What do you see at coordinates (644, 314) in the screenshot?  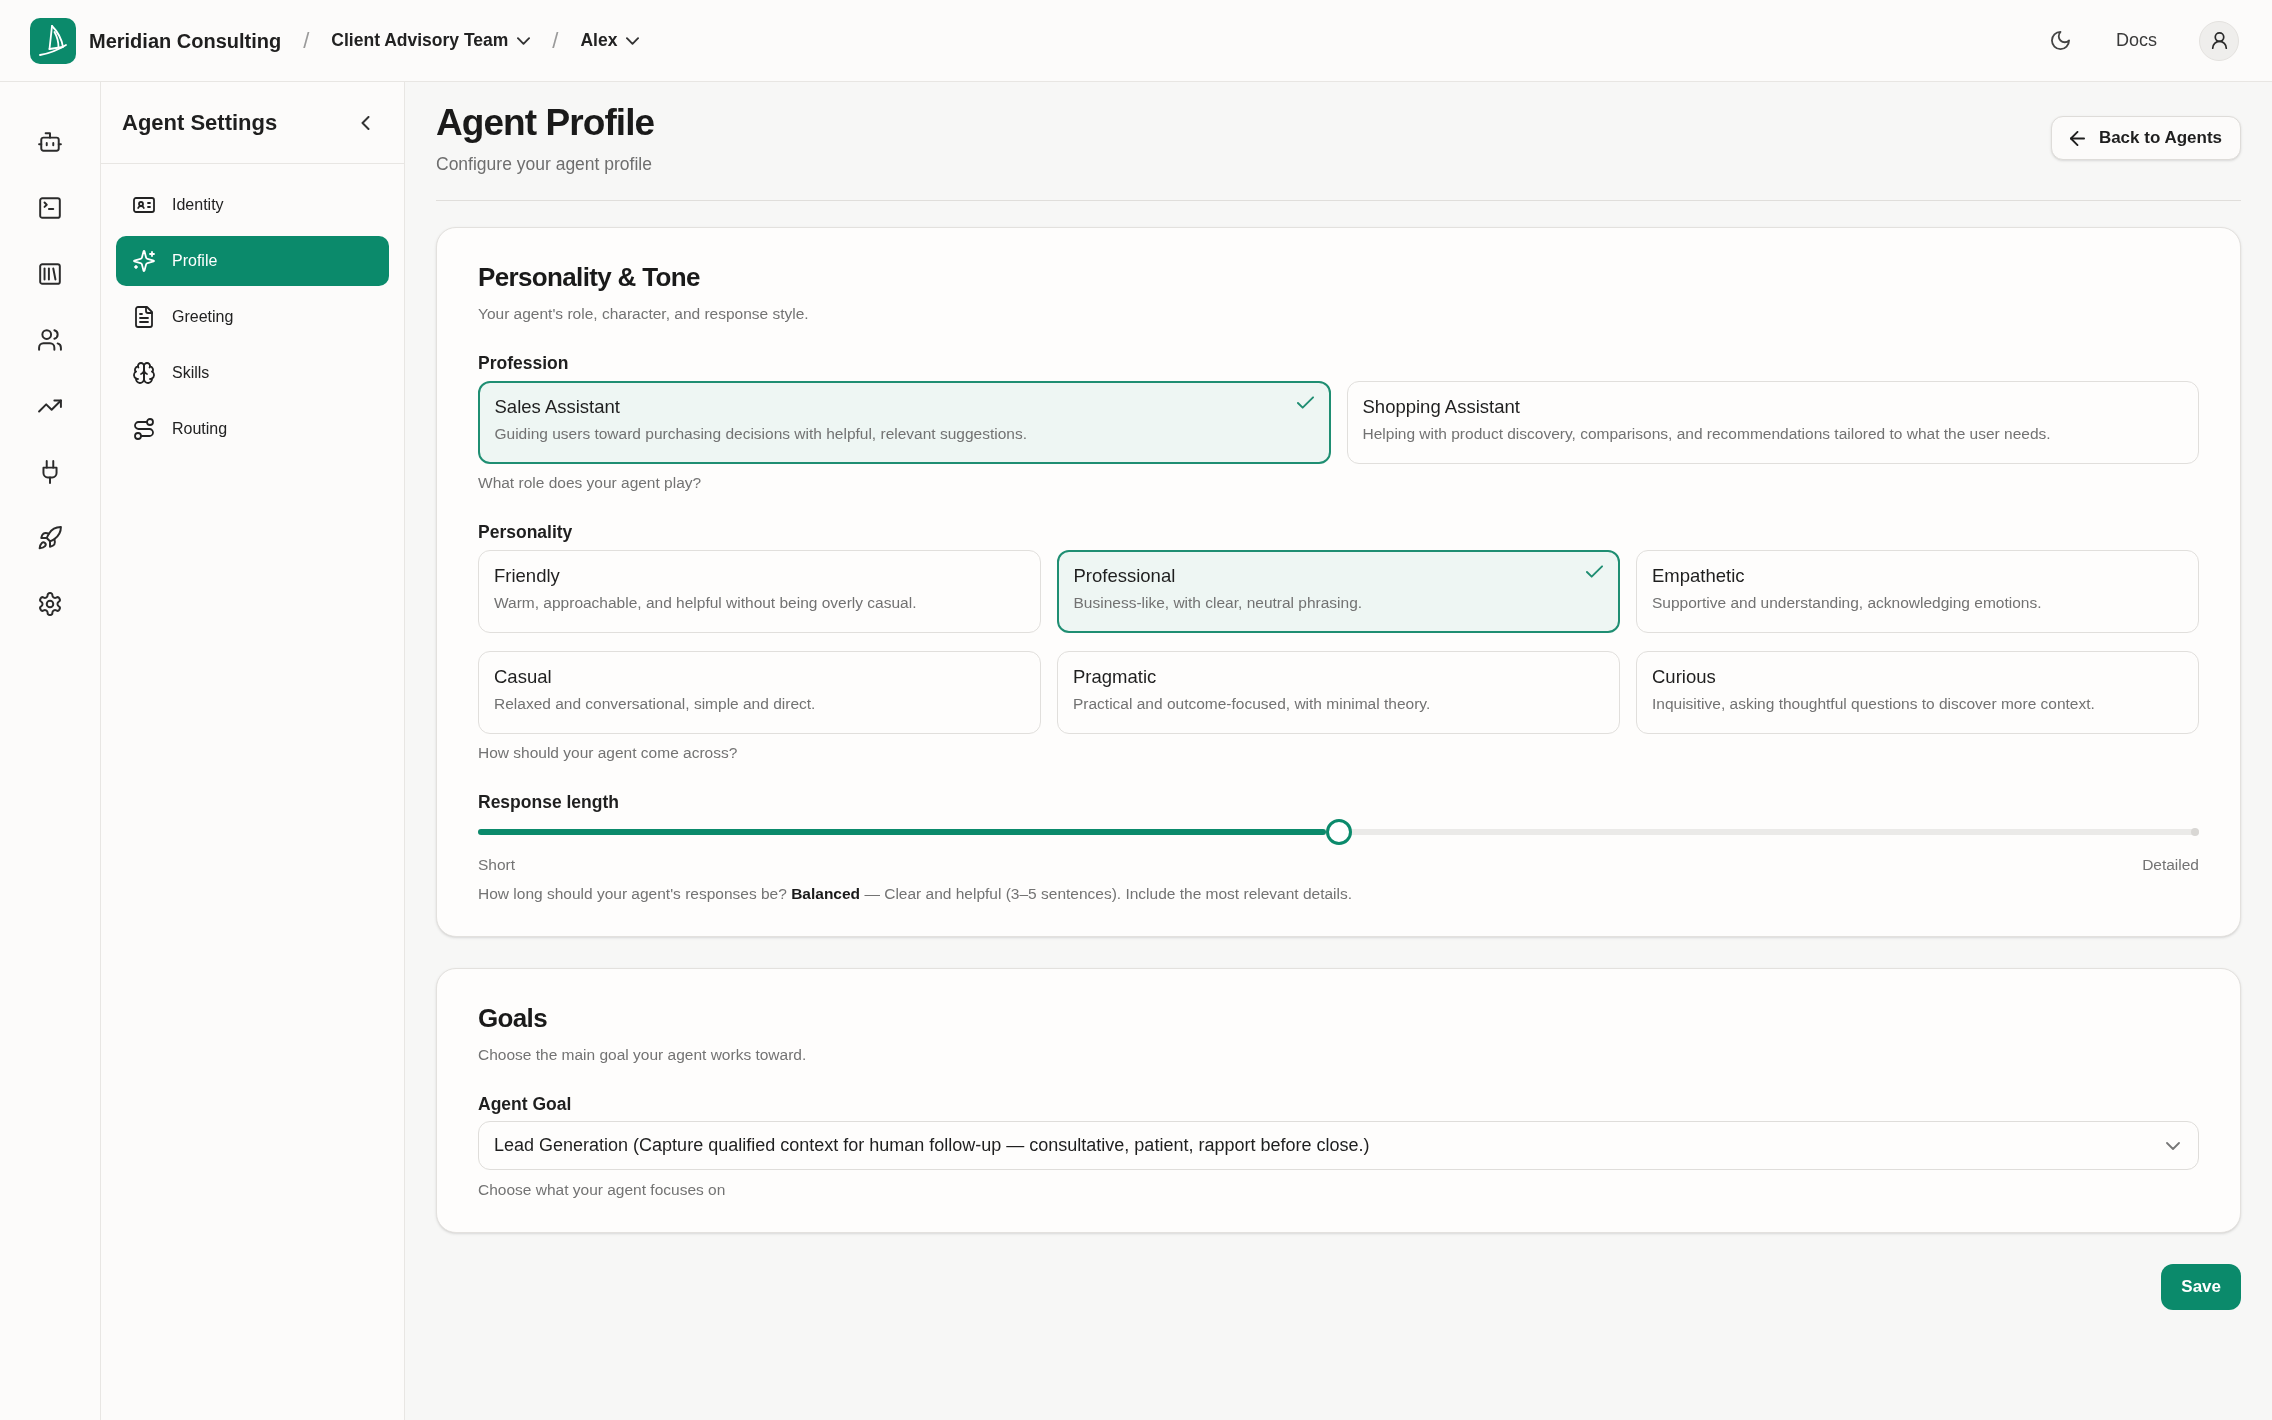 I see `section-subtitle: Your agent's role, character, and response style.` at bounding box center [644, 314].